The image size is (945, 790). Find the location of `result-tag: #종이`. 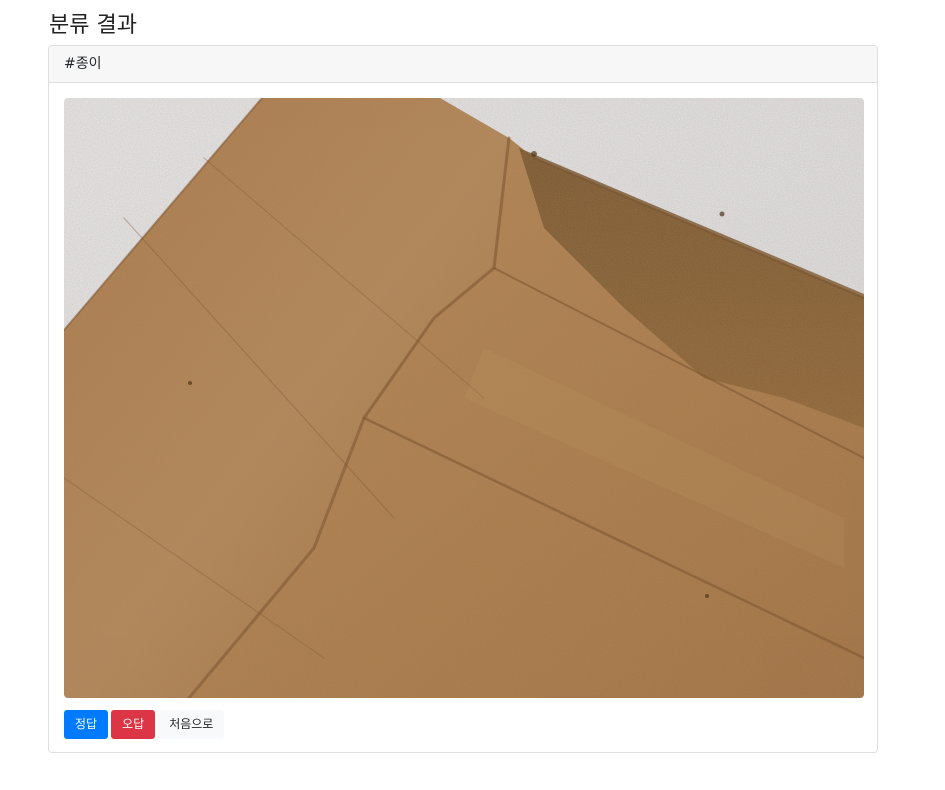

result-tag: #종이 is located at coordinates (83, 64).